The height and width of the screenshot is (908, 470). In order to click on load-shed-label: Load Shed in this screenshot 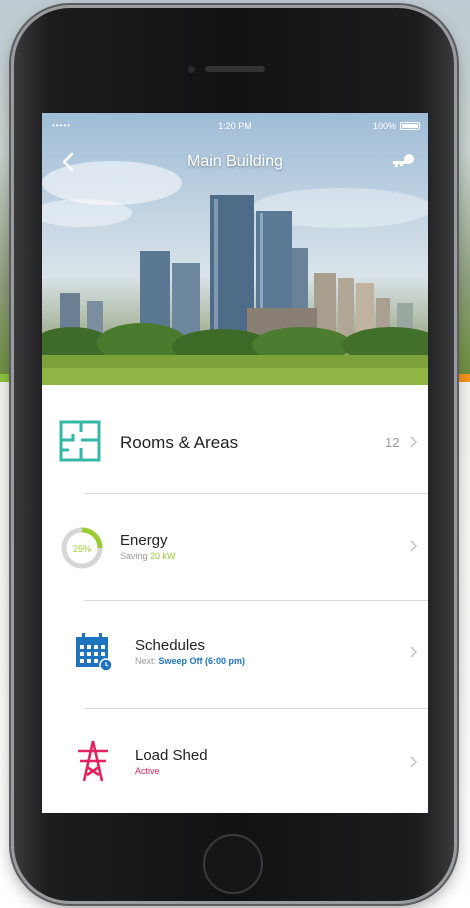, I will do `click(171, 755)`.